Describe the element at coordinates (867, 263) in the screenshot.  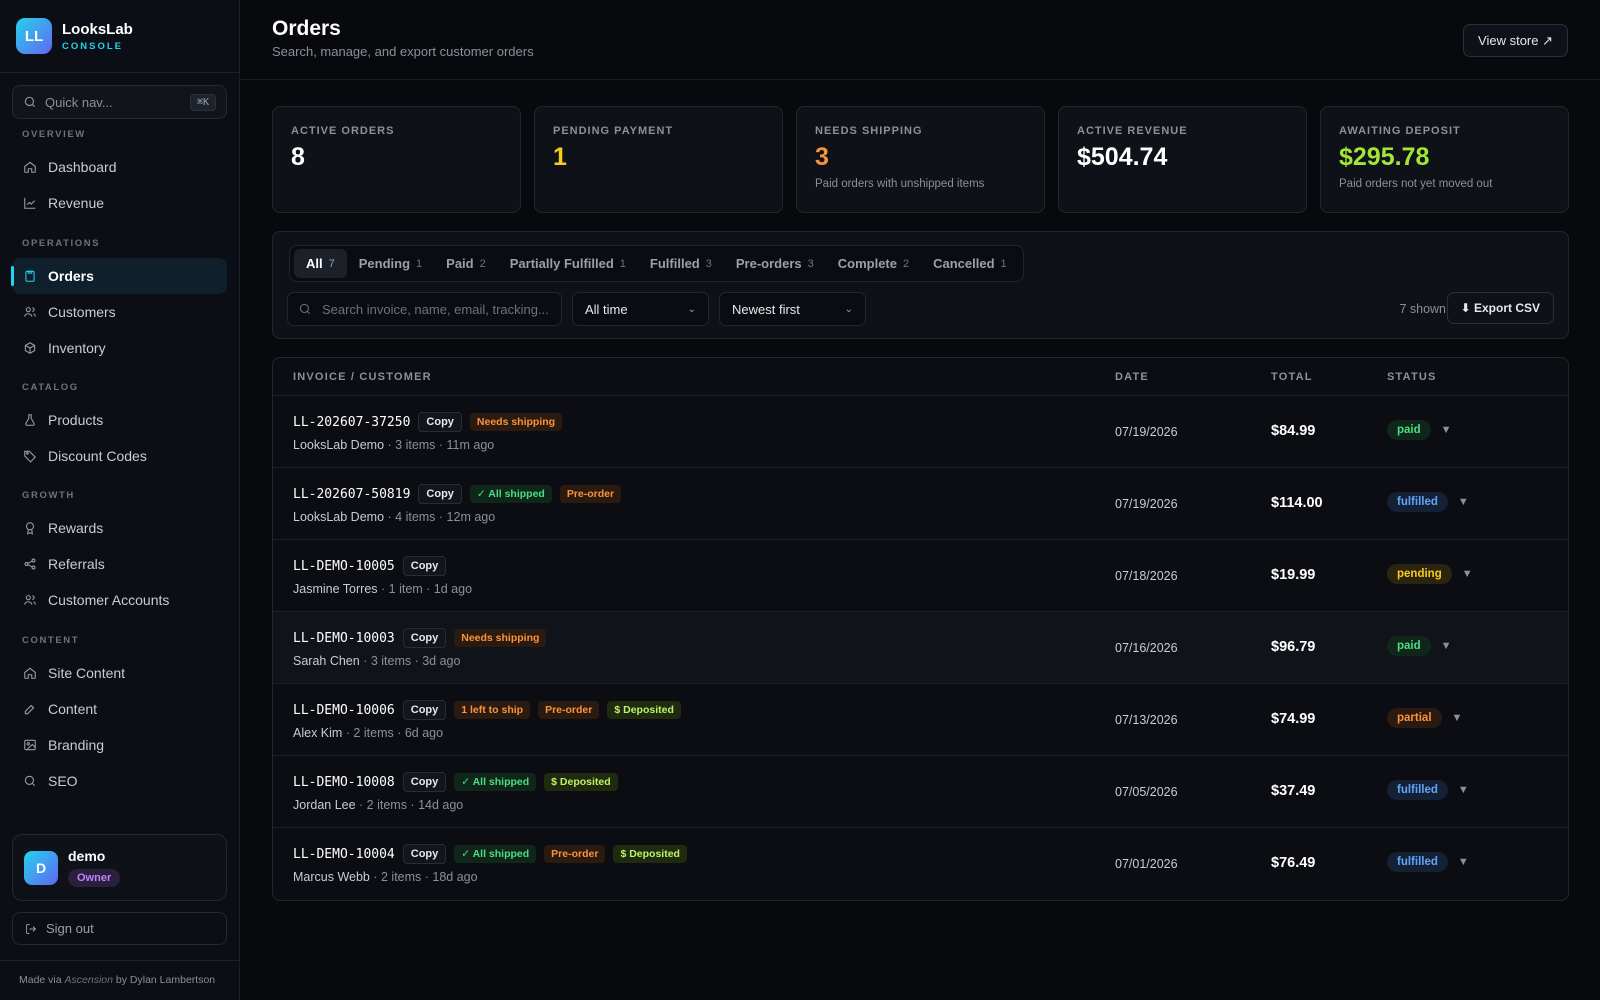
I see `tab-label: Complete` at that location.